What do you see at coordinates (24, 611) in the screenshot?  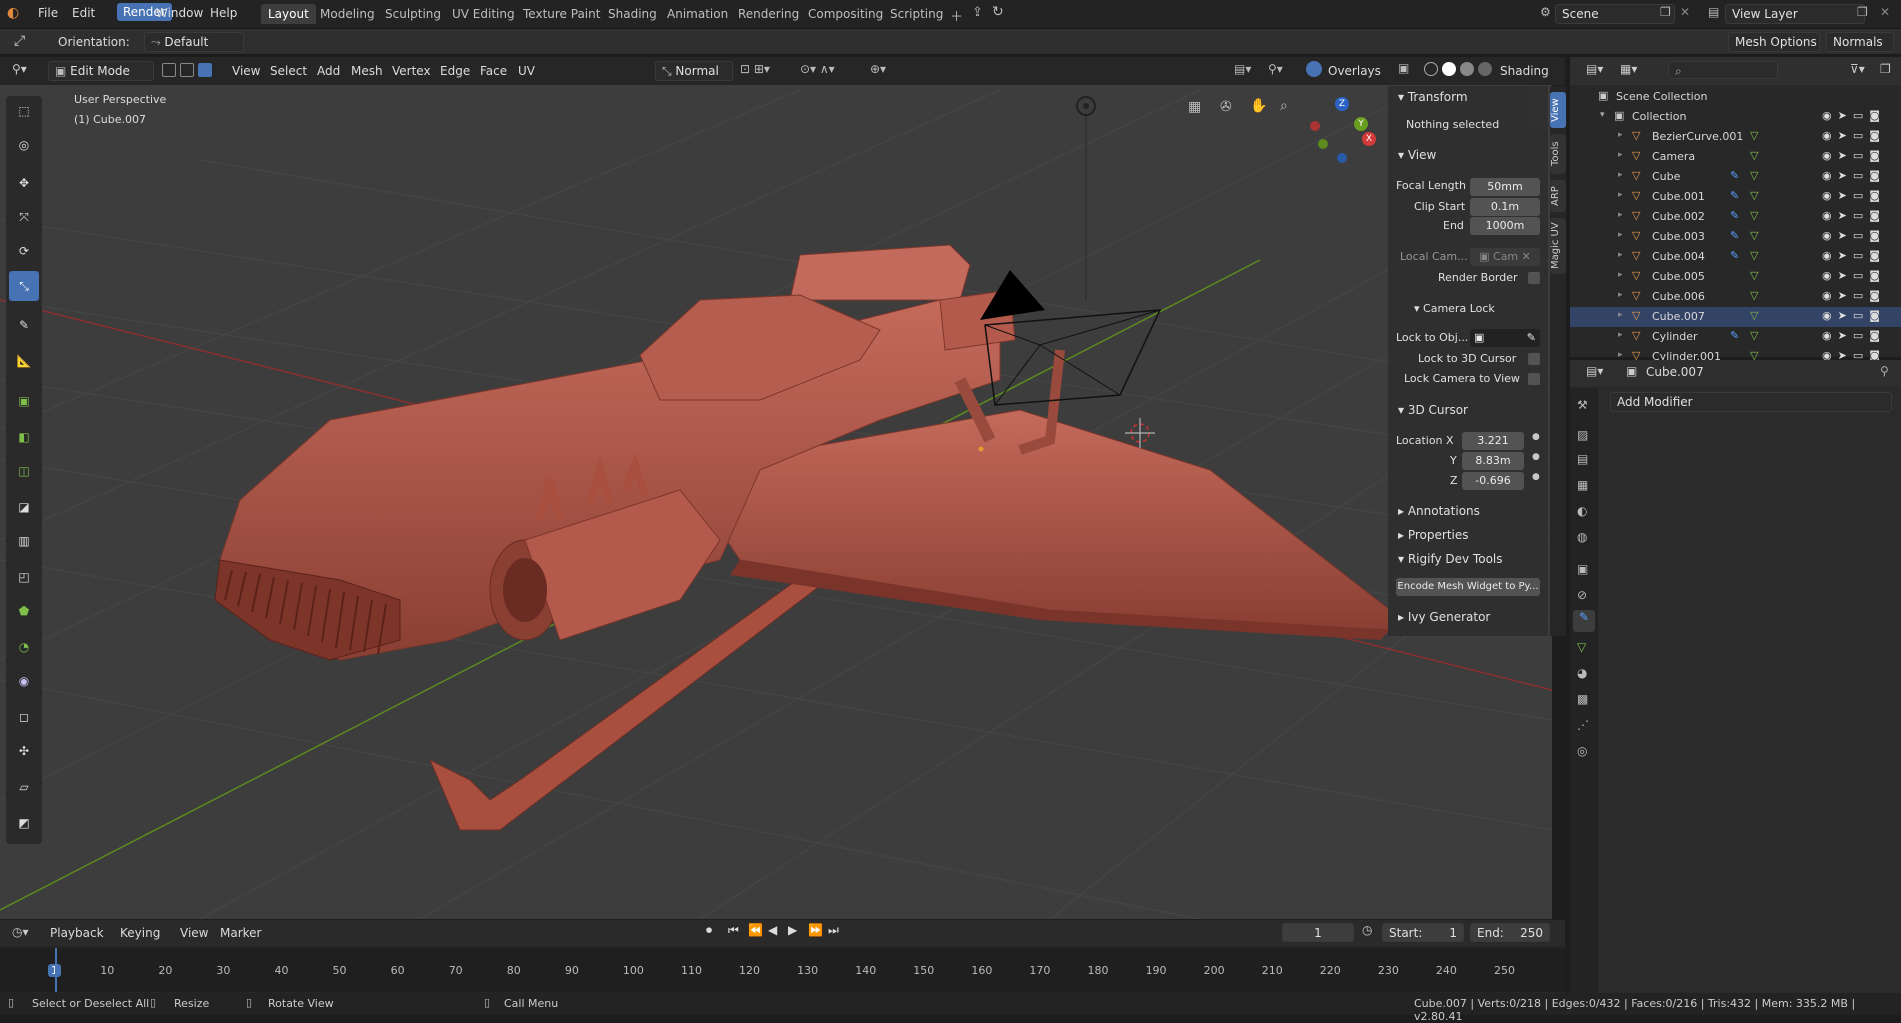 I see `poly-build-icon: ⬟` at bounding box center [24, 611].